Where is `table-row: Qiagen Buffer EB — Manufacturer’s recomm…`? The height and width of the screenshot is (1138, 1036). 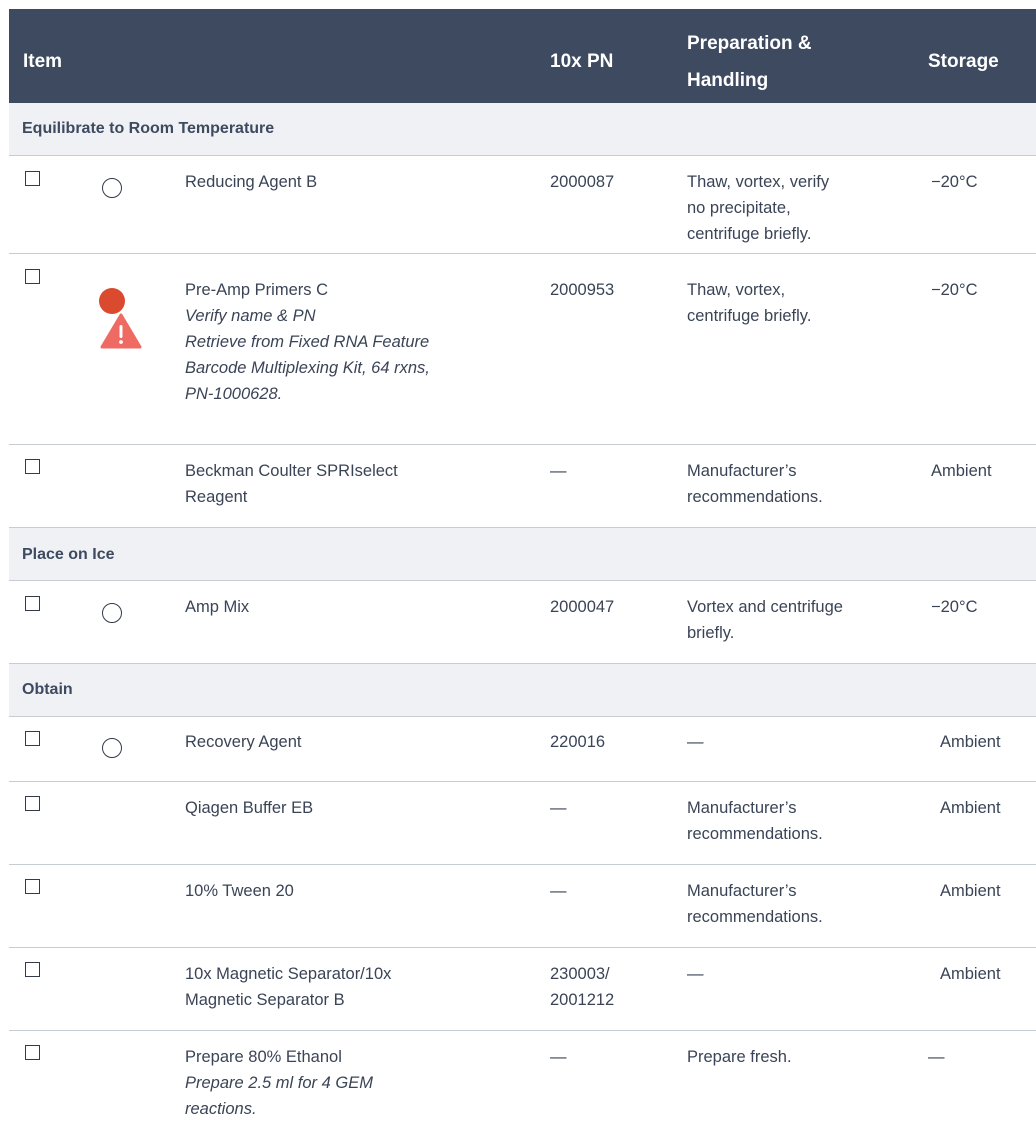 table-row: Qiagen Buffer EB — Manufacturer’s recomm… is located at coordinates (522, 823).